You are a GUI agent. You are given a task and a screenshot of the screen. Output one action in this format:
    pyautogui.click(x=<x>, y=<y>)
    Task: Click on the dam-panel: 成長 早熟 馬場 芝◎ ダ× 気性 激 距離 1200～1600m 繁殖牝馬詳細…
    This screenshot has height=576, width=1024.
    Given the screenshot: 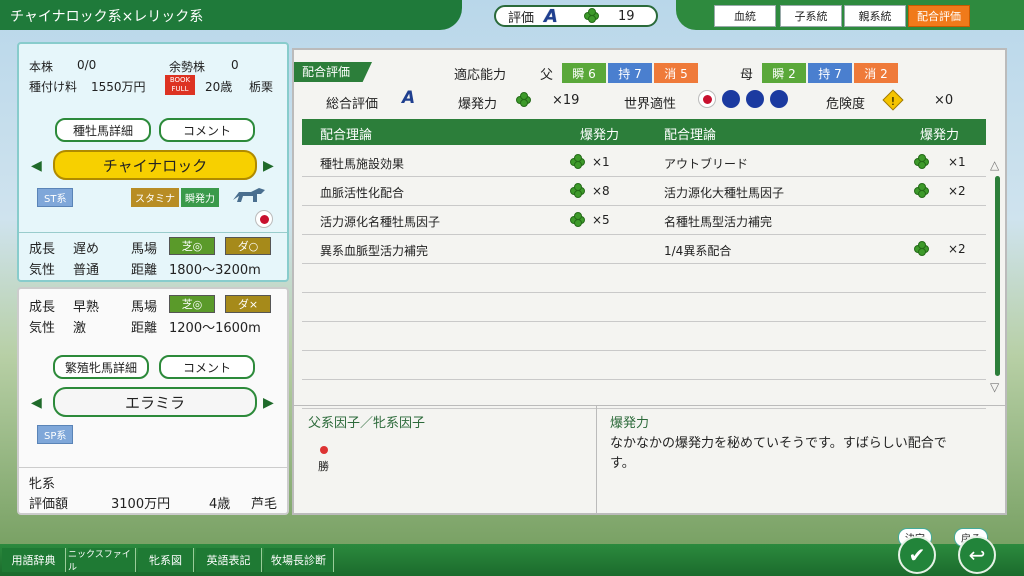 What is the action you would take?
    pyautogui.click(x=153, y=401)
    